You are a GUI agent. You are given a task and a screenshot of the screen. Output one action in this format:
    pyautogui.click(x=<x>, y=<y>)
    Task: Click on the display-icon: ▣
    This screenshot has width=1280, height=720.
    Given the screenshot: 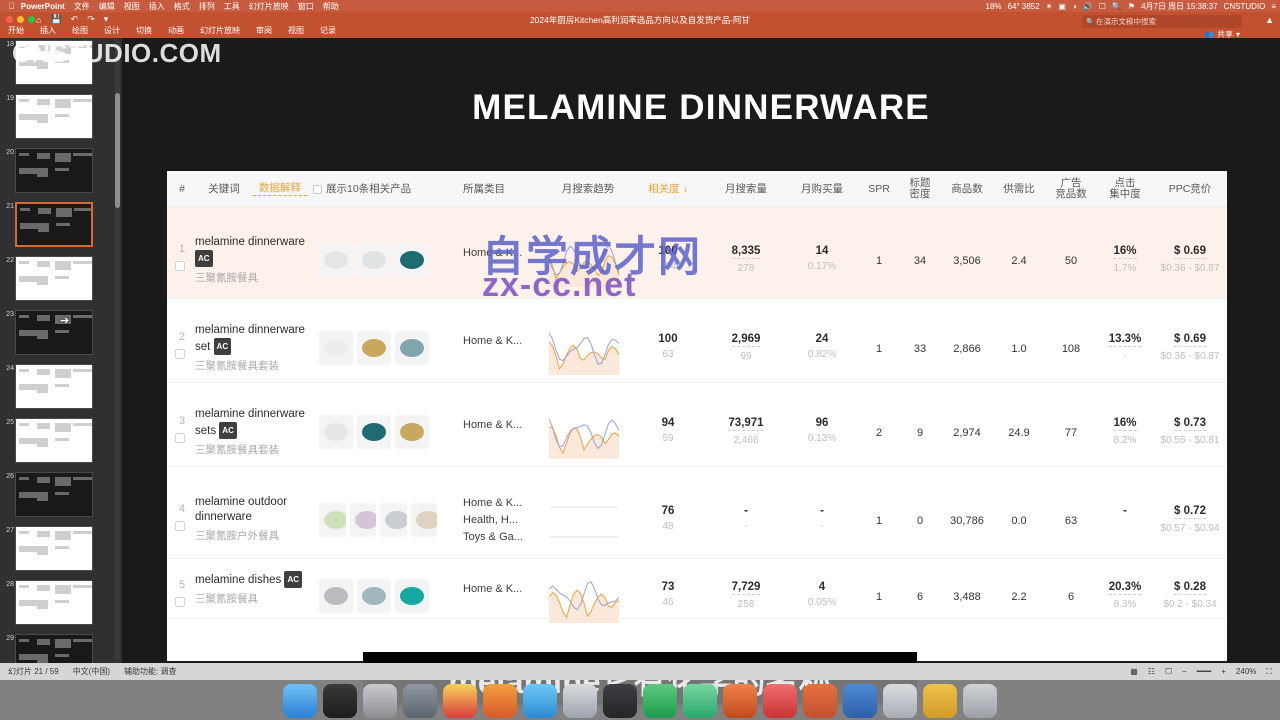 What is the action you would take?
    pyautogui.click(x=1062, y=6)
    